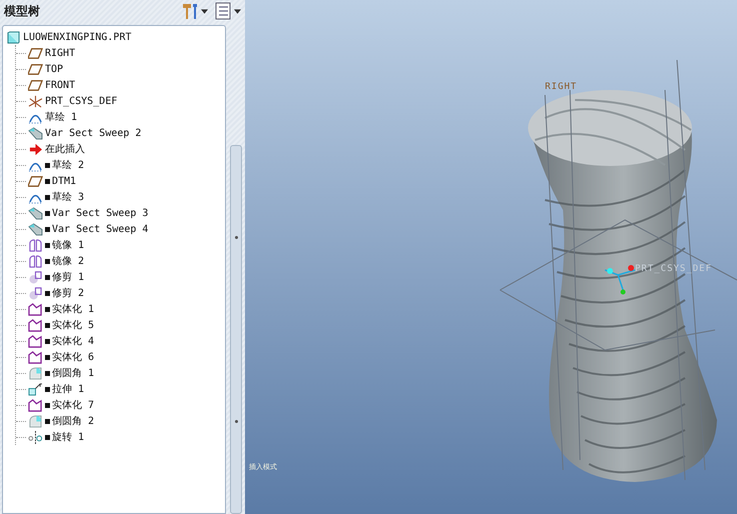 The width and height of the screenshot is (737, 514). What do you see at coordinates (120, 117) in the screenshot?
I see `tree-item: 草绘 1` at bounding box center [120, 117].